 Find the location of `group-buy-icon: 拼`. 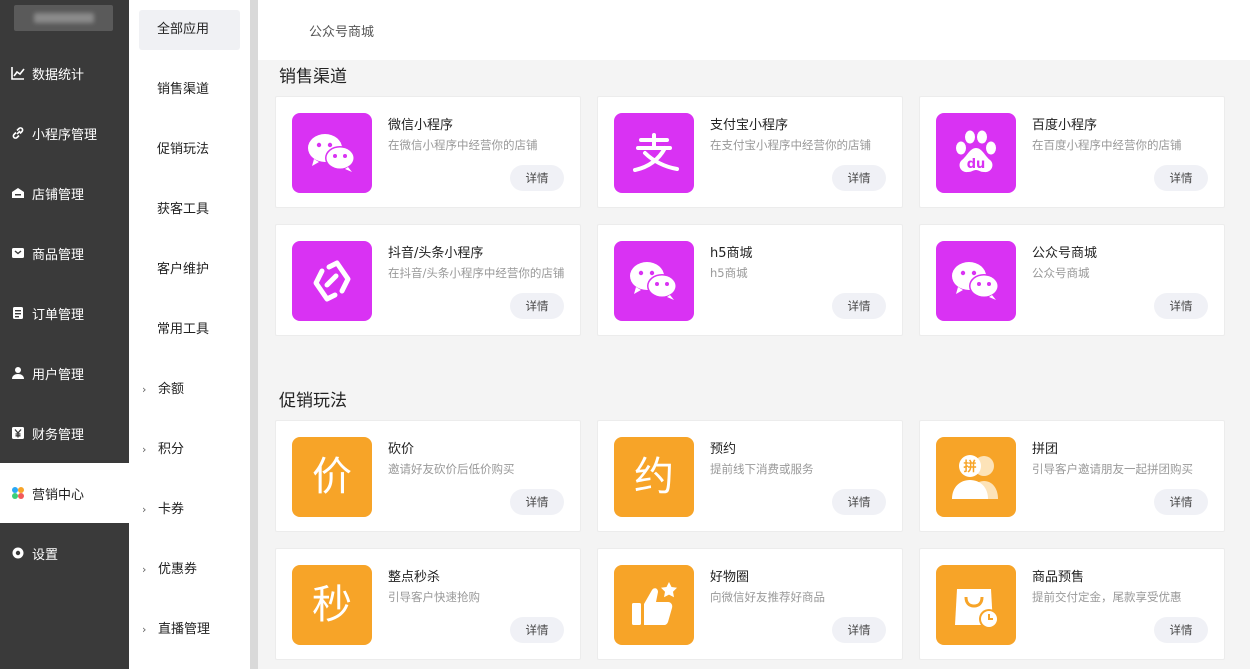

group-buy-icon: 拼 is located at coordinates (976, 477).